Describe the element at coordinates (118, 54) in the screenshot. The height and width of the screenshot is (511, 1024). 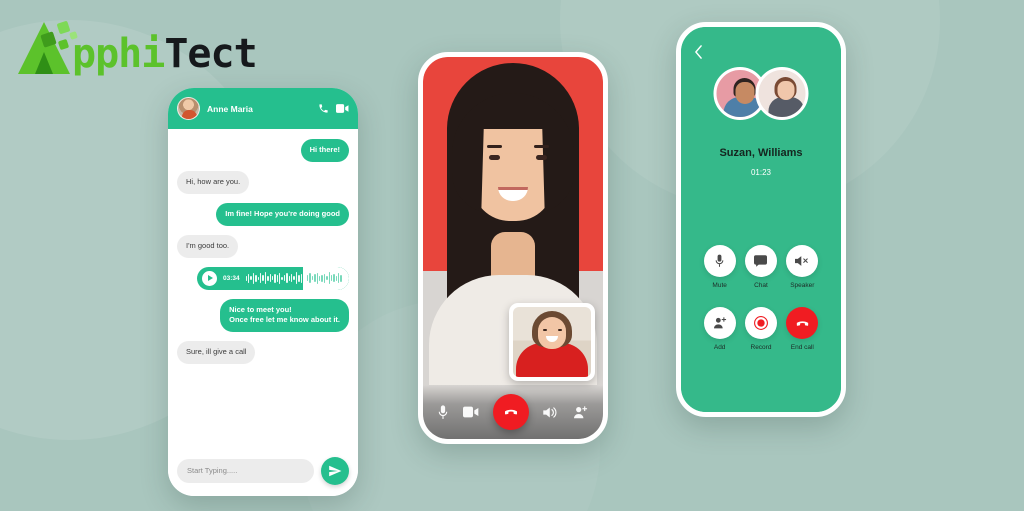
I see `brand-name-green: pphi` at that location.